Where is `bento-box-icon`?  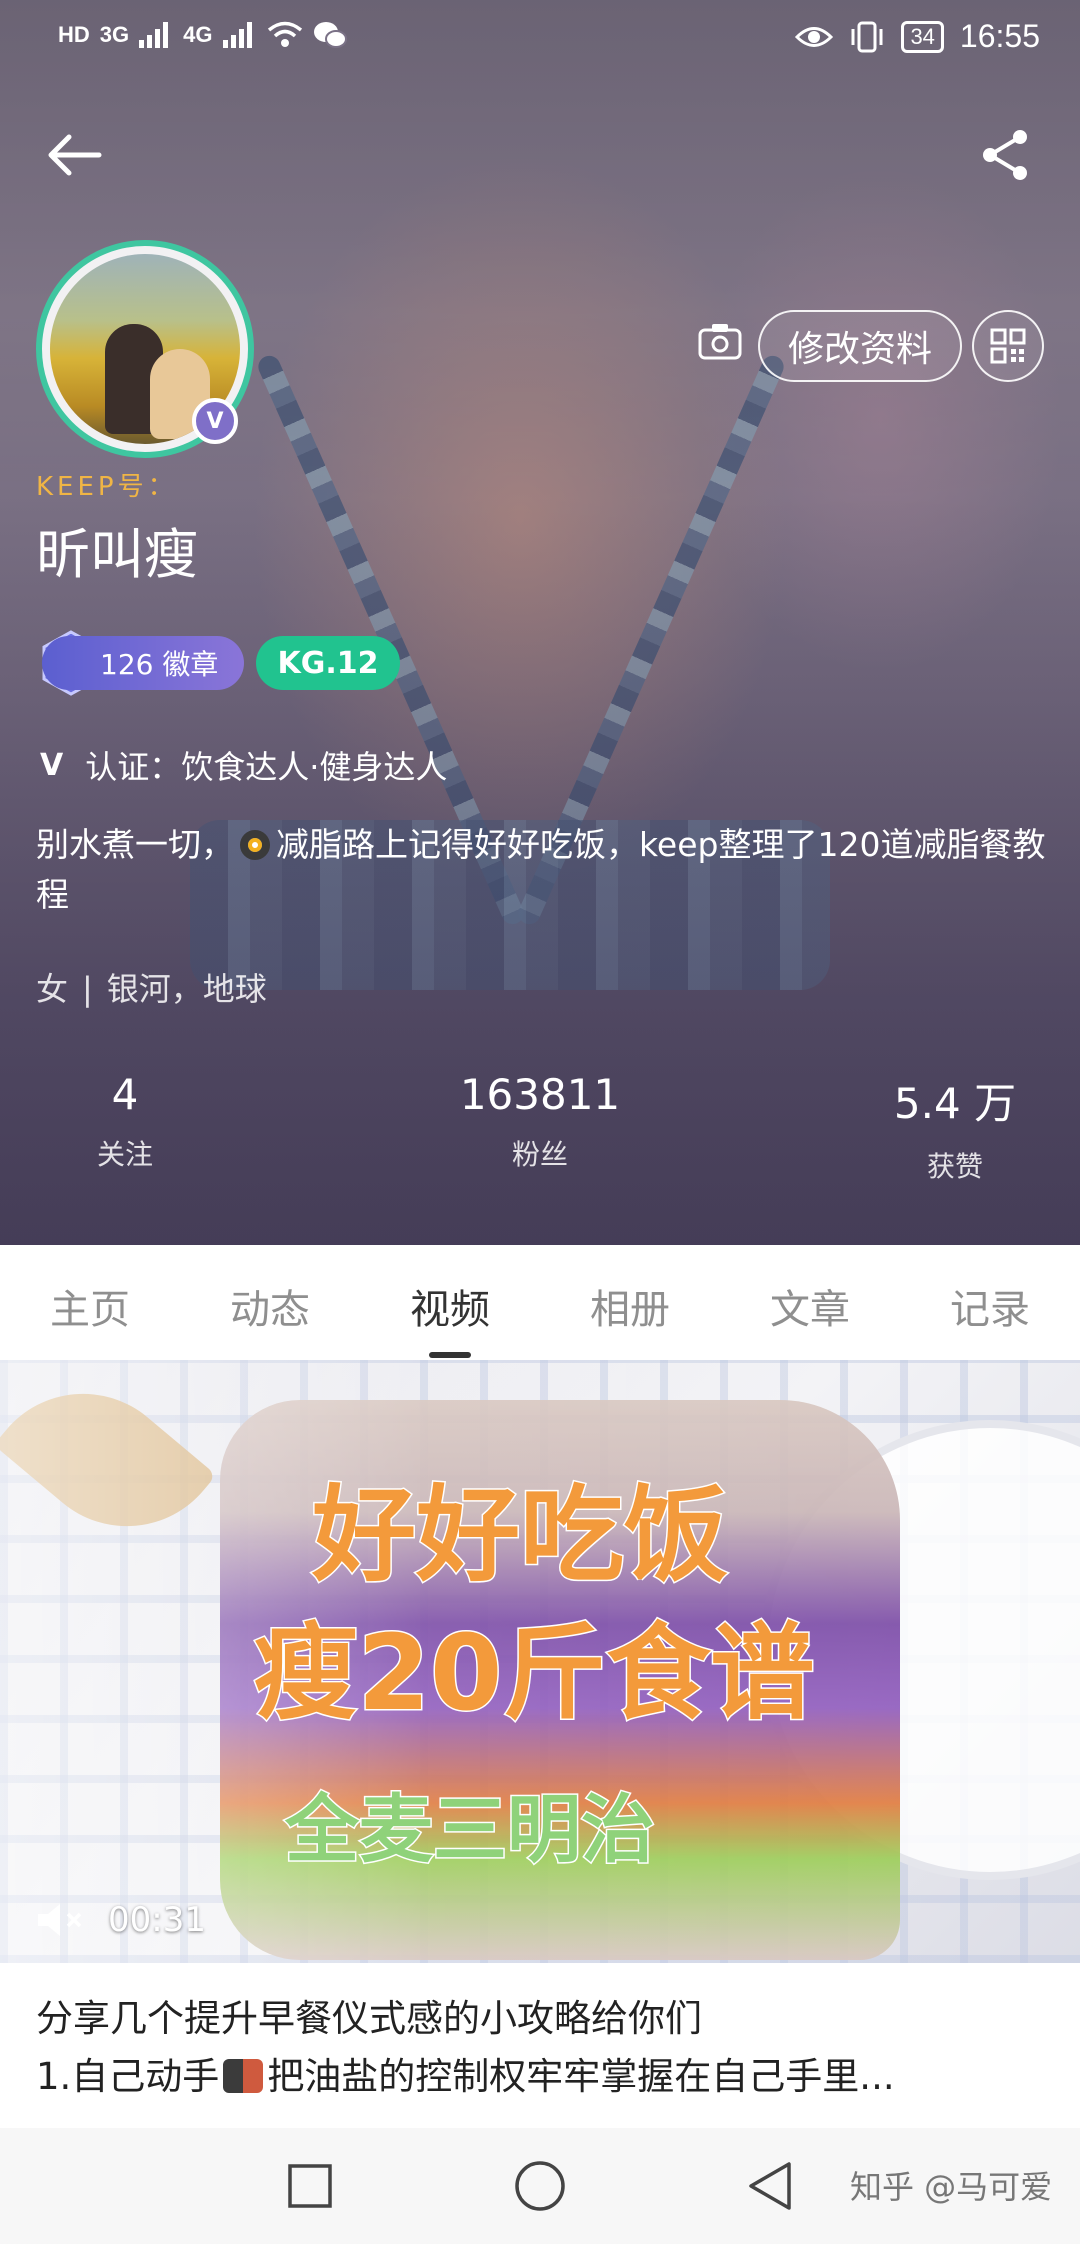
bento-box-icon is located at coordinates (243, 2076).